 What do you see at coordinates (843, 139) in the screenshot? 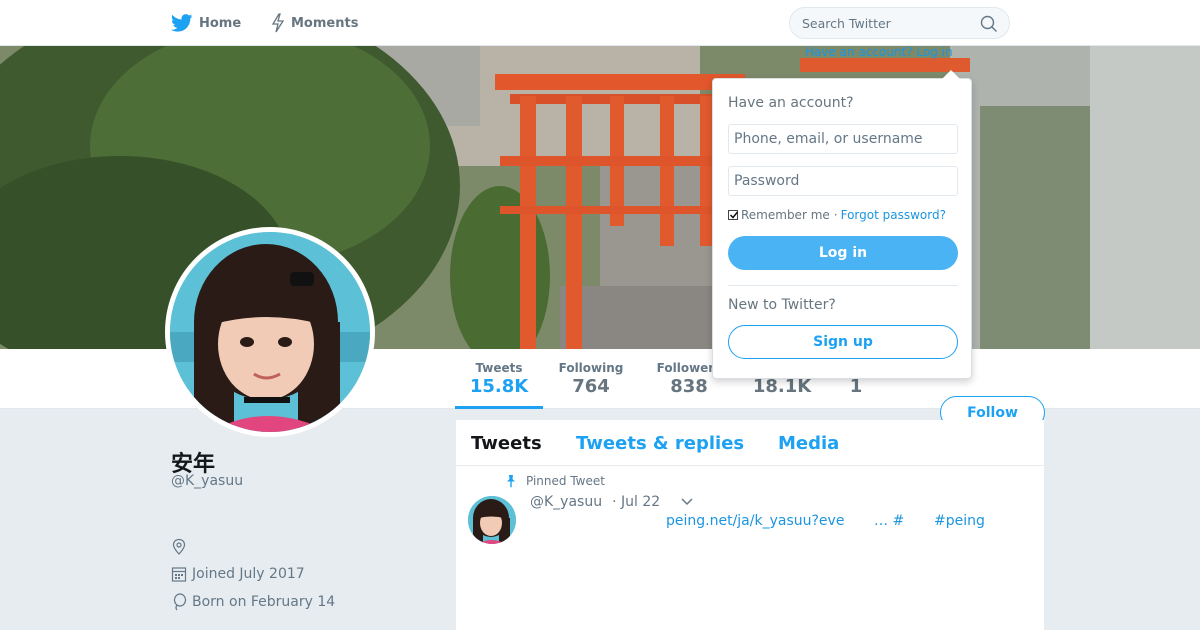
I see `username-field` at bounding box center [843, 139].